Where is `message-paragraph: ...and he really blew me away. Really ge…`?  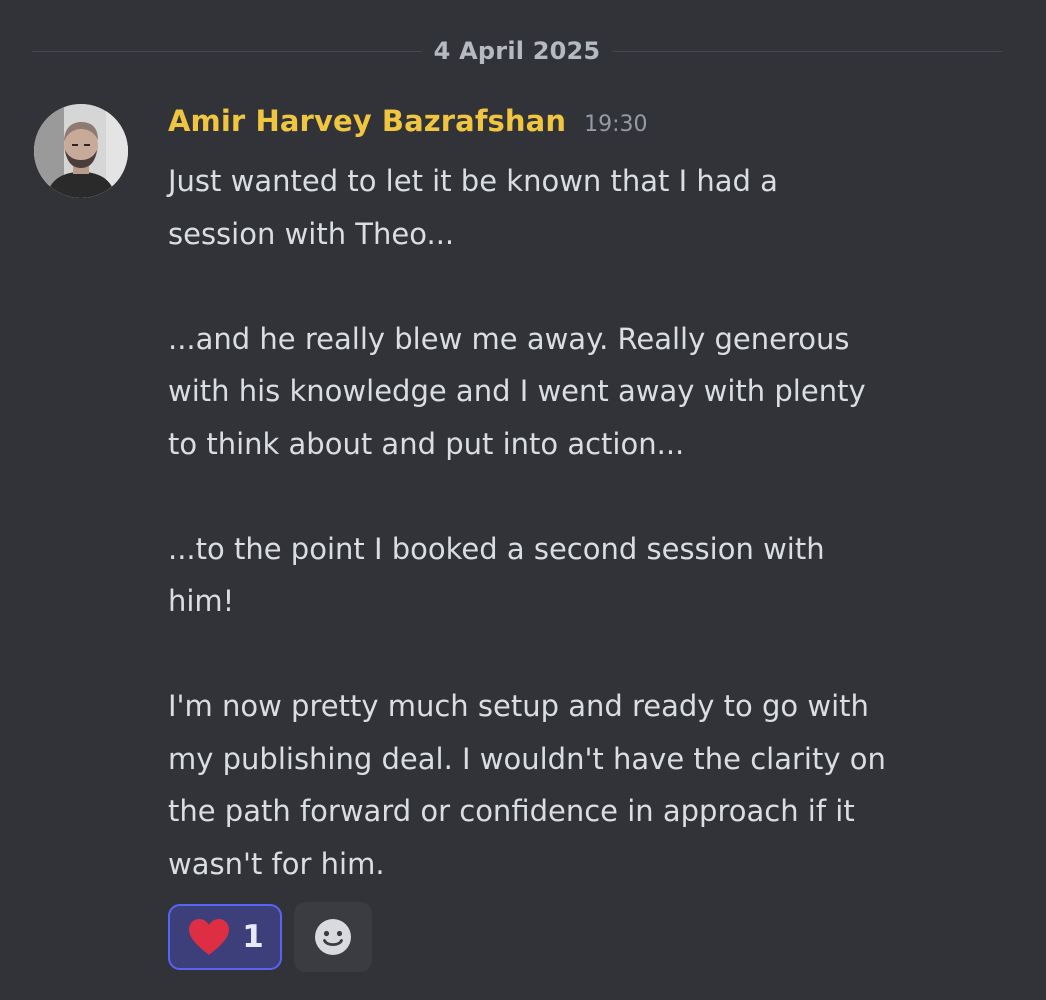 message-paragraph: ...and he really blew me away. Really ge… is located at coordinates (517, 391).